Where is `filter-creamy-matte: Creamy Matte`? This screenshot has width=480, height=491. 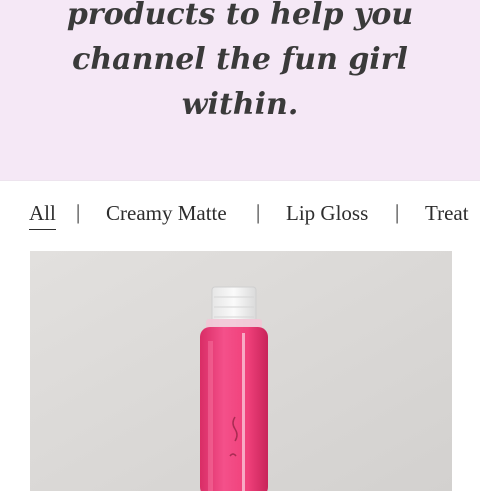 filter-creamy-matte: Creamy Matte is located at coordinates (166, 213).